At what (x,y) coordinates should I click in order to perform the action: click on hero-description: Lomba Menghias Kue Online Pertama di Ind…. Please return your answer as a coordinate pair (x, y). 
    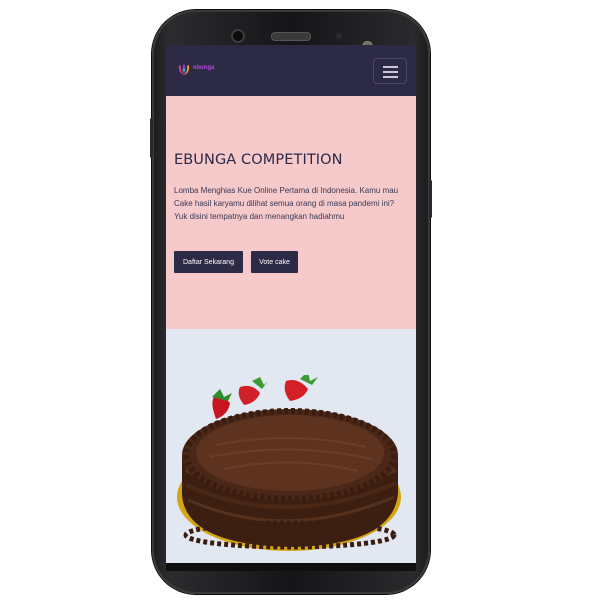
    Looking at the image, I should click on (292, 203).